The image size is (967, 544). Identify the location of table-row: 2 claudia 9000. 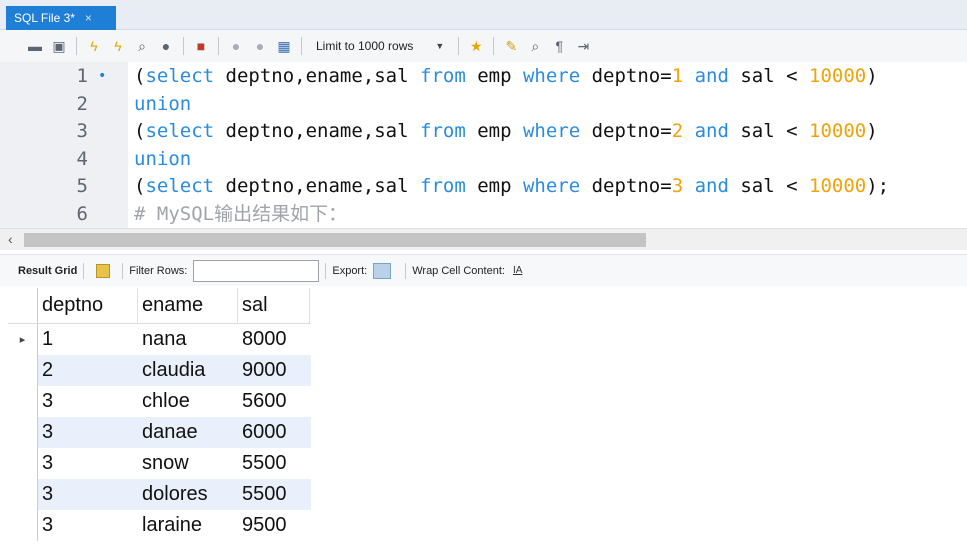
(159, 370).